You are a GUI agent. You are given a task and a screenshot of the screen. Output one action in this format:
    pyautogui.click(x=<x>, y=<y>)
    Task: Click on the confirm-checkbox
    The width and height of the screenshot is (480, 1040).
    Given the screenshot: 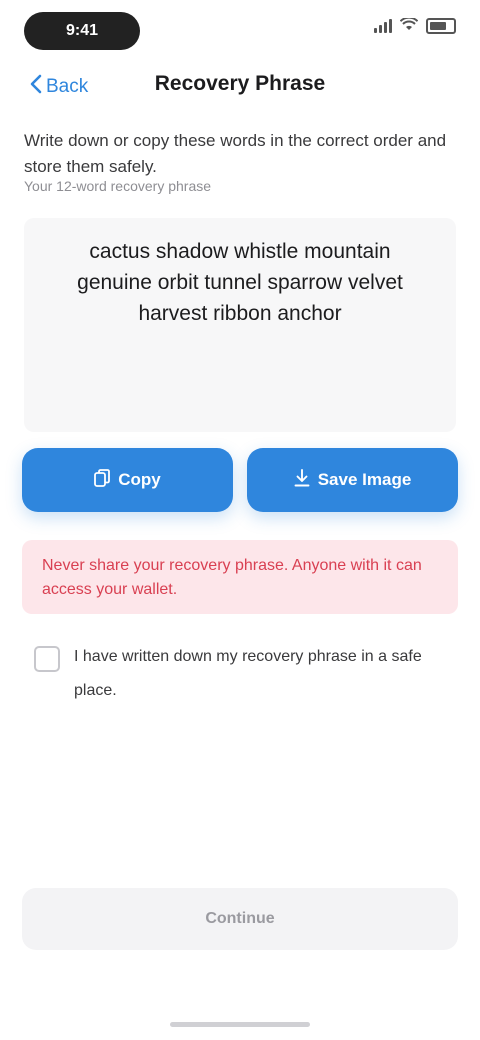 What is the action you would take?
    pyautogui.click(x=47, y=659)
    